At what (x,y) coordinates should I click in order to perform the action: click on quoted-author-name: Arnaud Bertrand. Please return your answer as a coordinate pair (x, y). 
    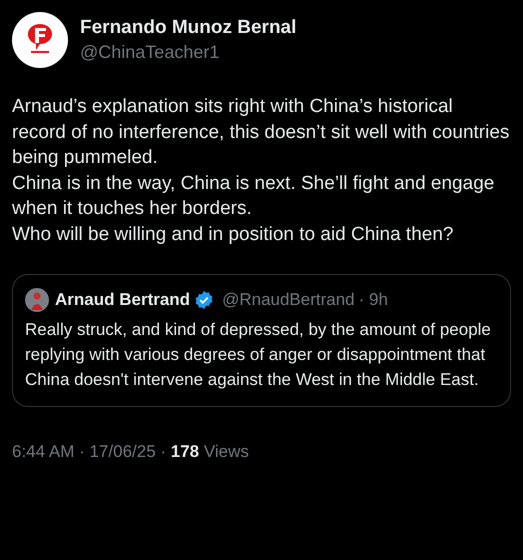
    Looking at the image, I should click on (122, 300).